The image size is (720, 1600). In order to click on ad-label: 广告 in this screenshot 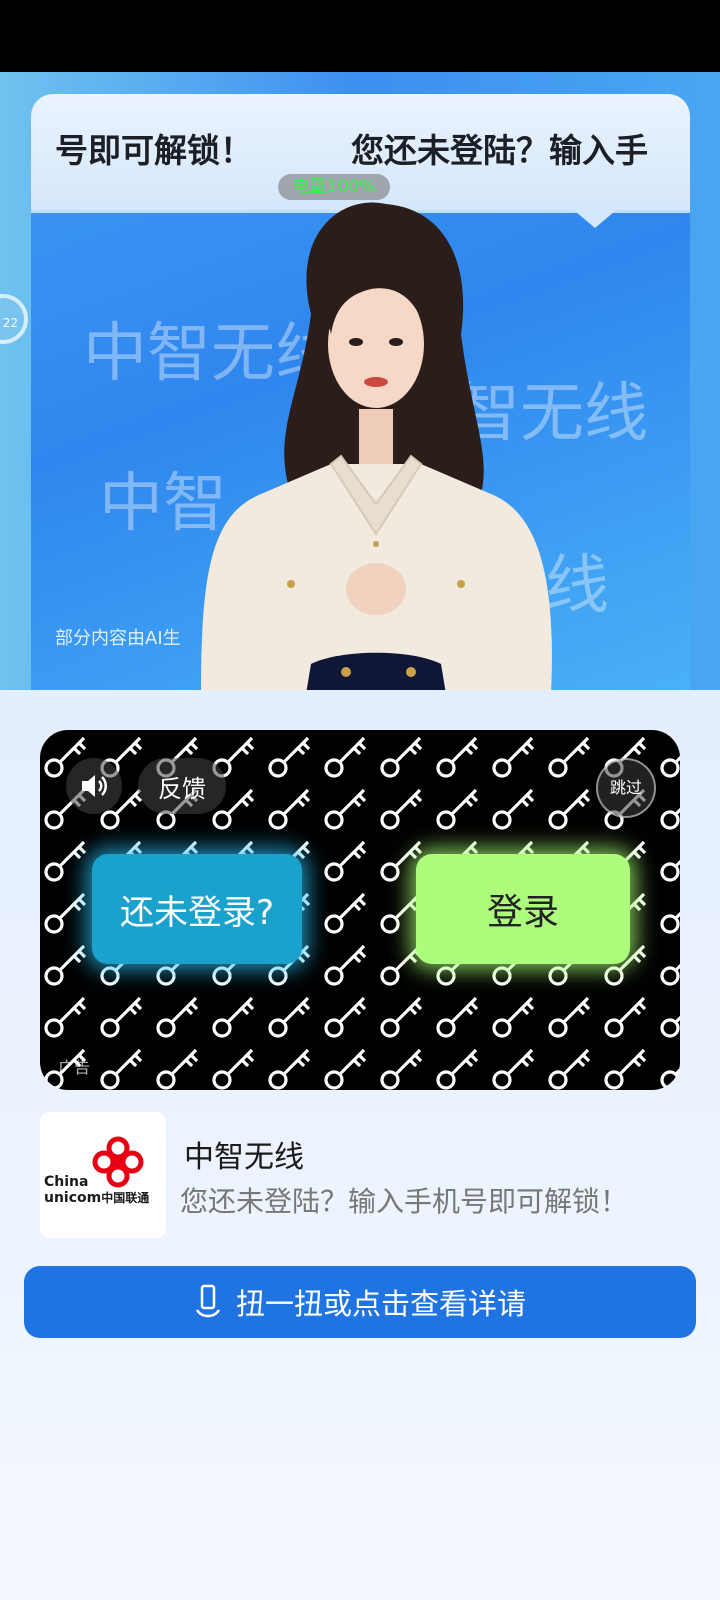, I will do `click(74, 1067)`.